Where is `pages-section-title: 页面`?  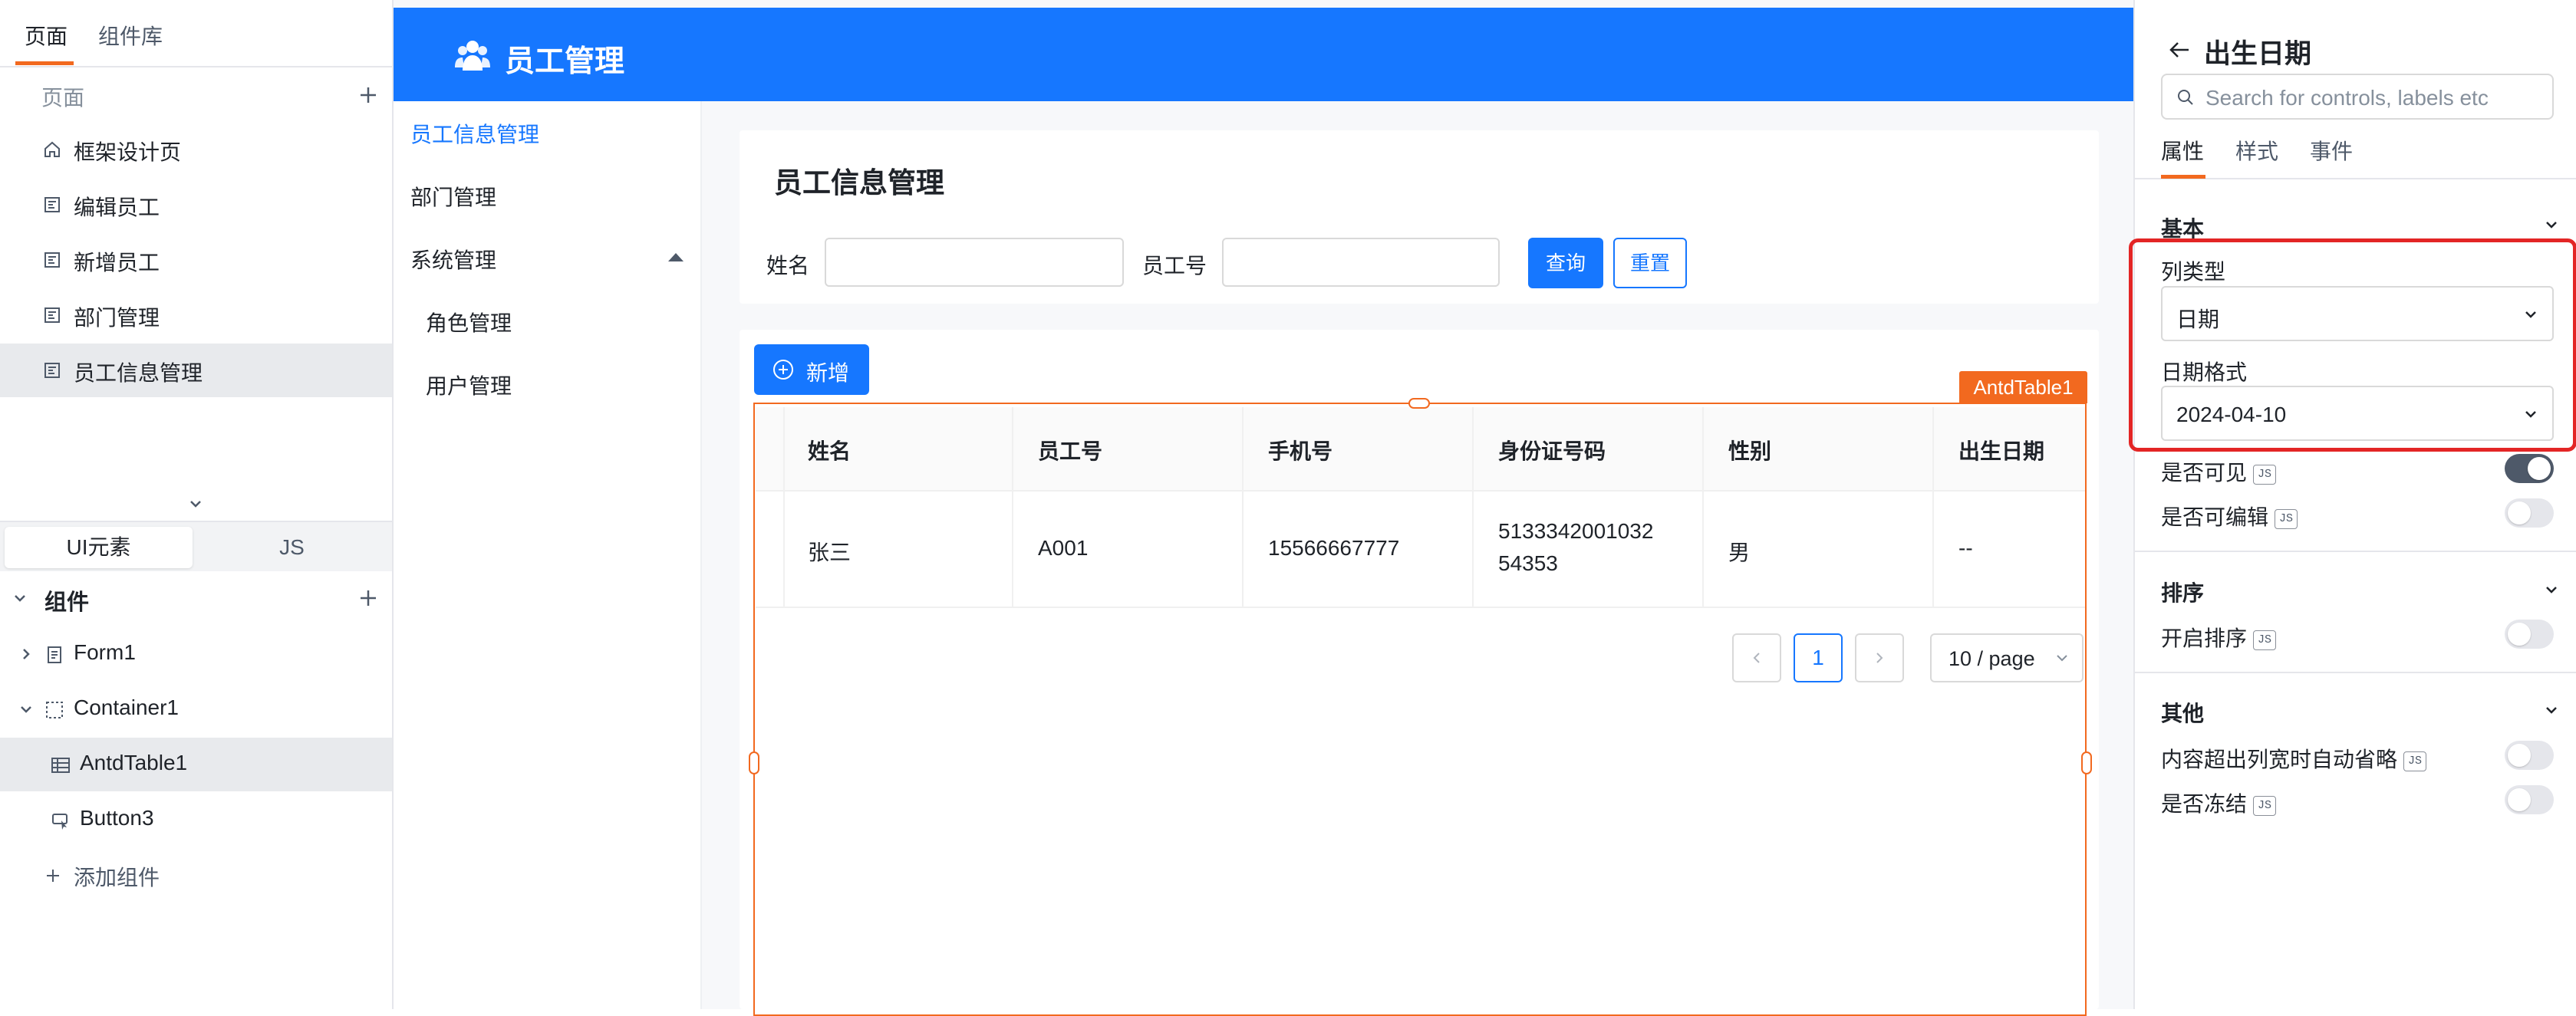 pages-section-title: 页面 is located at coordinates (63, 98).